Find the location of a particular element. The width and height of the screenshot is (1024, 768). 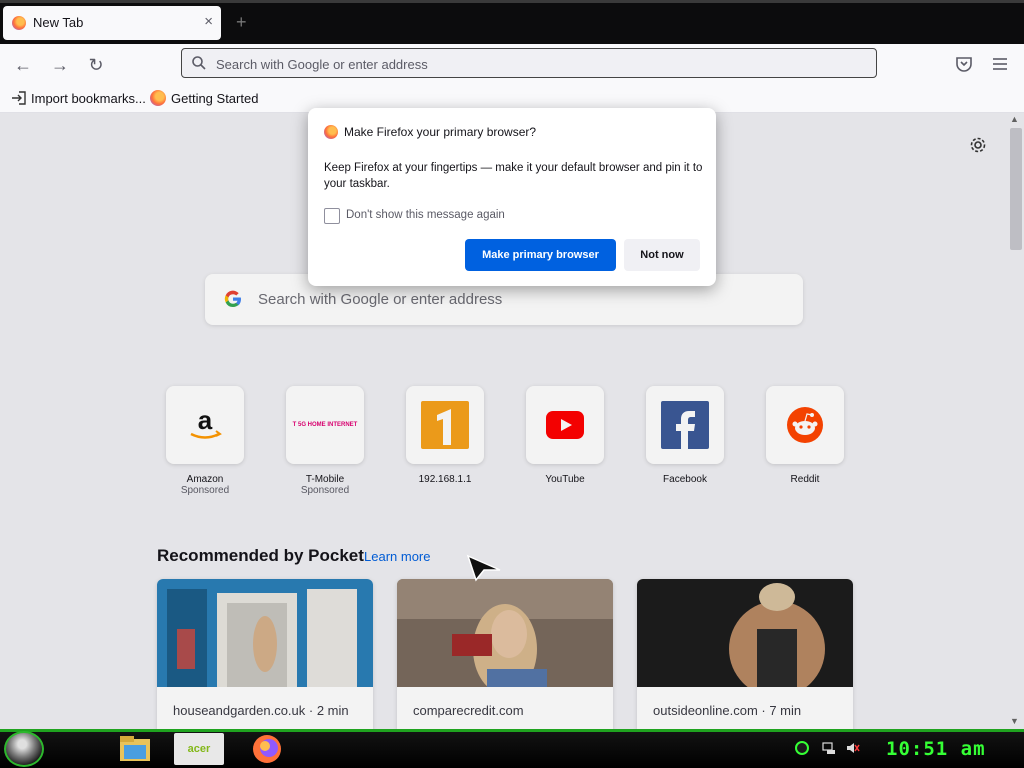

new-tab-button: + is located at coordinates (241, 22).